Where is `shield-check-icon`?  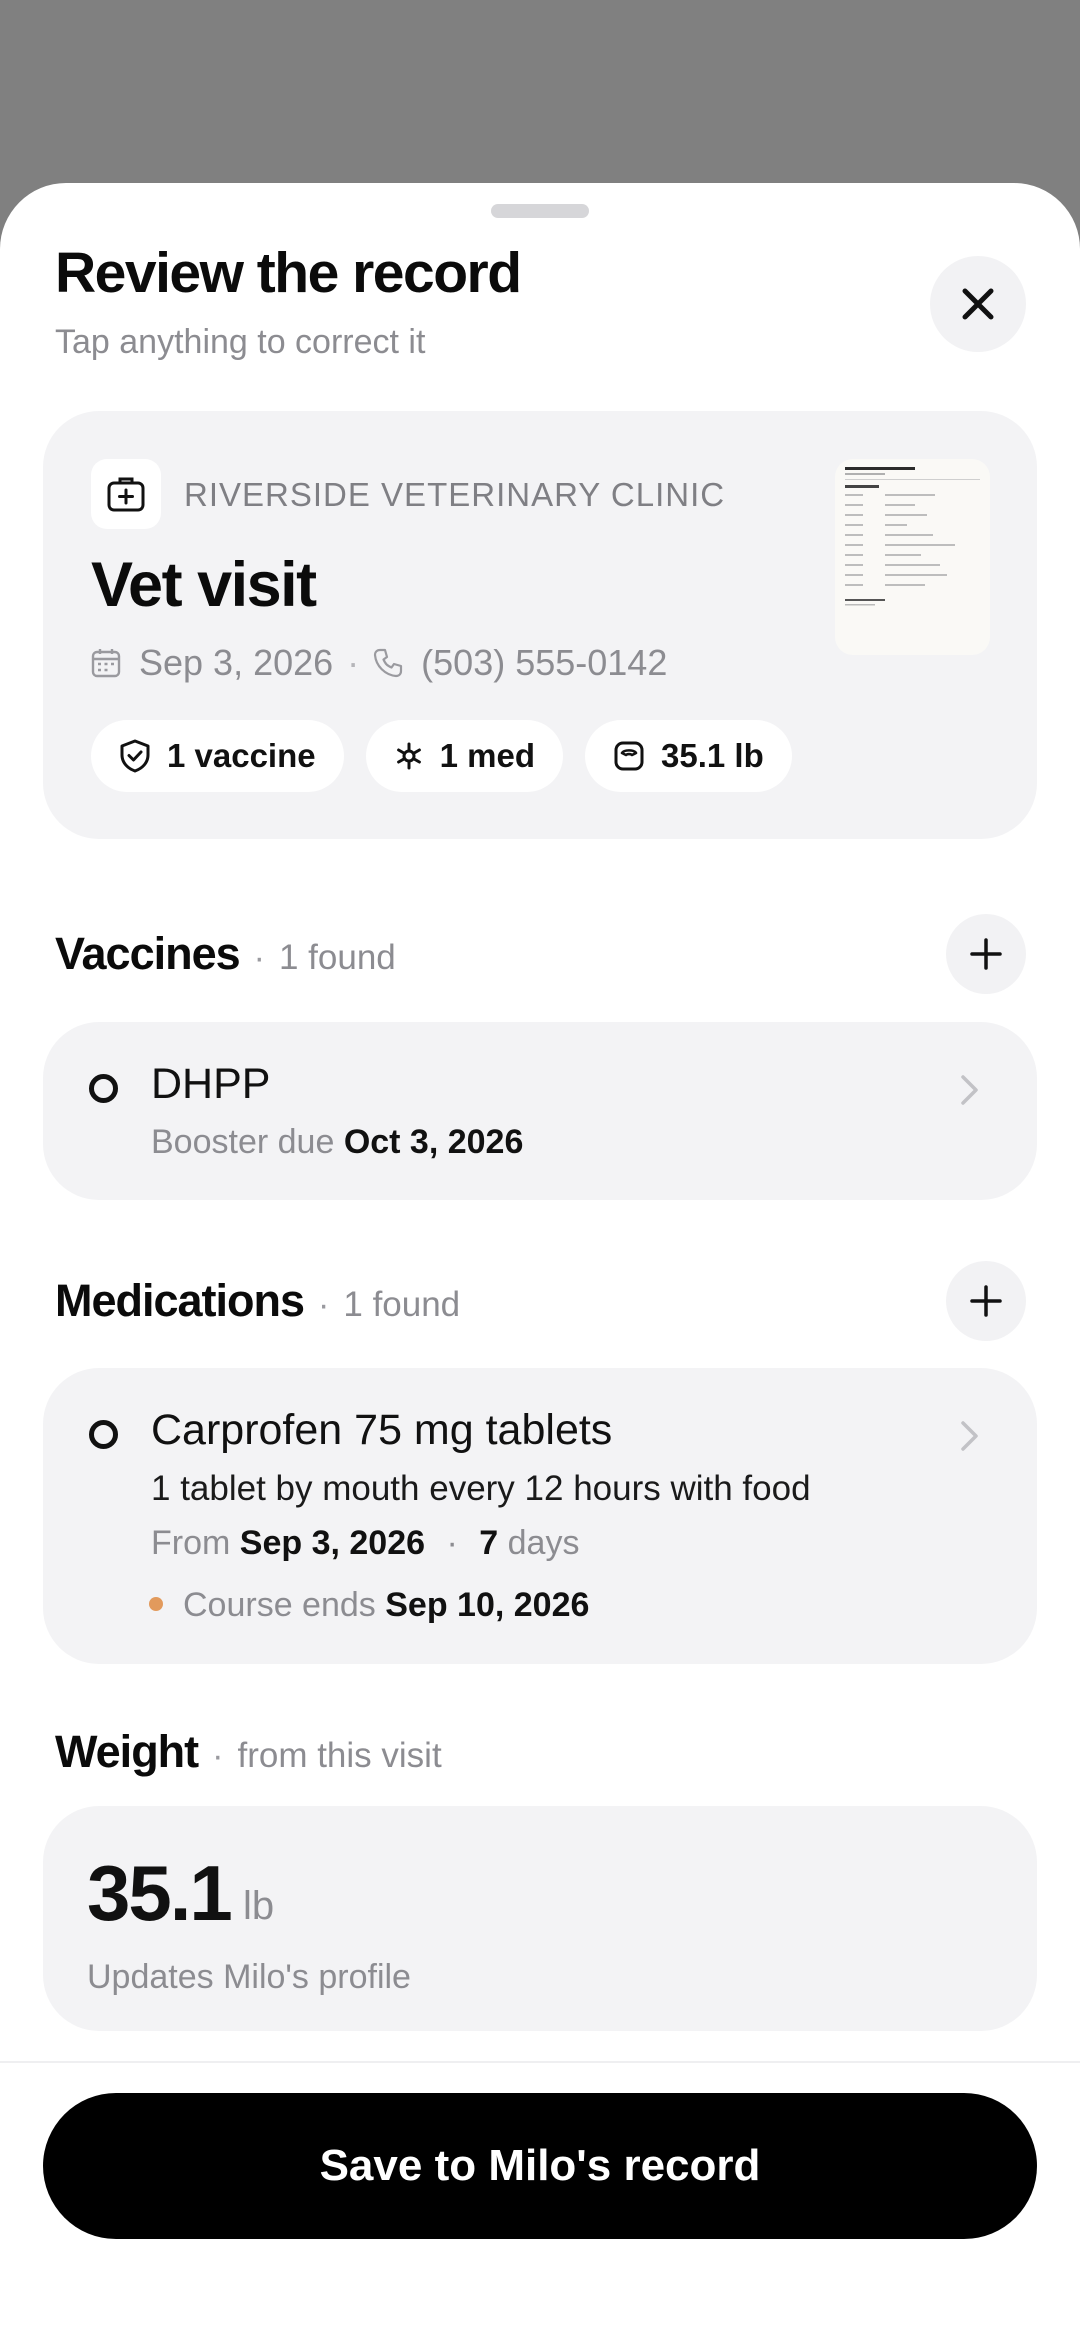
shield-check-icon is located at coordinates (135, 756).